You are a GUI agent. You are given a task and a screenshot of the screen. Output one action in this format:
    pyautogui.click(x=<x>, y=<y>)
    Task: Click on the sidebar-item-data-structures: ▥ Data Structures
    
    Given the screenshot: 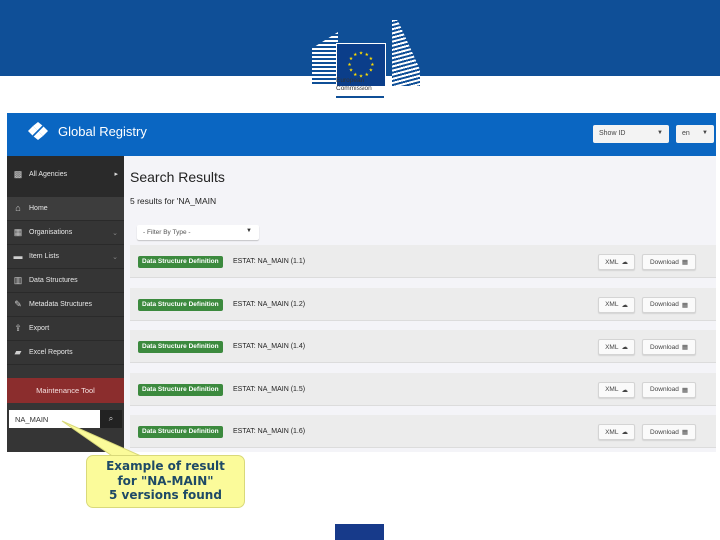 What is the action you would take?
    pyautogui.click(x=65, y=281)
    